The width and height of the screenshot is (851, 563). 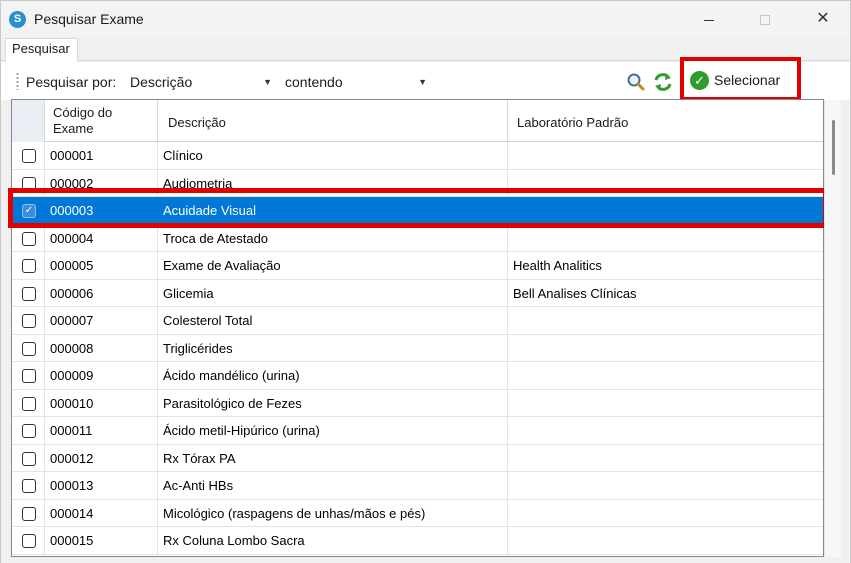 What do you see at coordinates (663, 82) in the screenshot?
I see `refresh-icon` at bounding box center [663, 82].